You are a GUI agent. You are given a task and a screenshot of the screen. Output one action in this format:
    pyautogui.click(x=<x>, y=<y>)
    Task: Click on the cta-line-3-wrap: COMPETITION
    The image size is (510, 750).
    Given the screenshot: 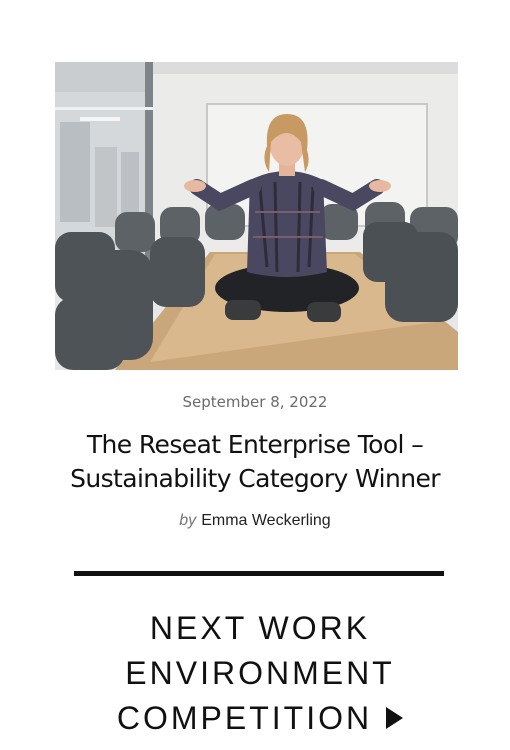 What is the action you would take?
    pyautogui.click(x=260, y=718)
    